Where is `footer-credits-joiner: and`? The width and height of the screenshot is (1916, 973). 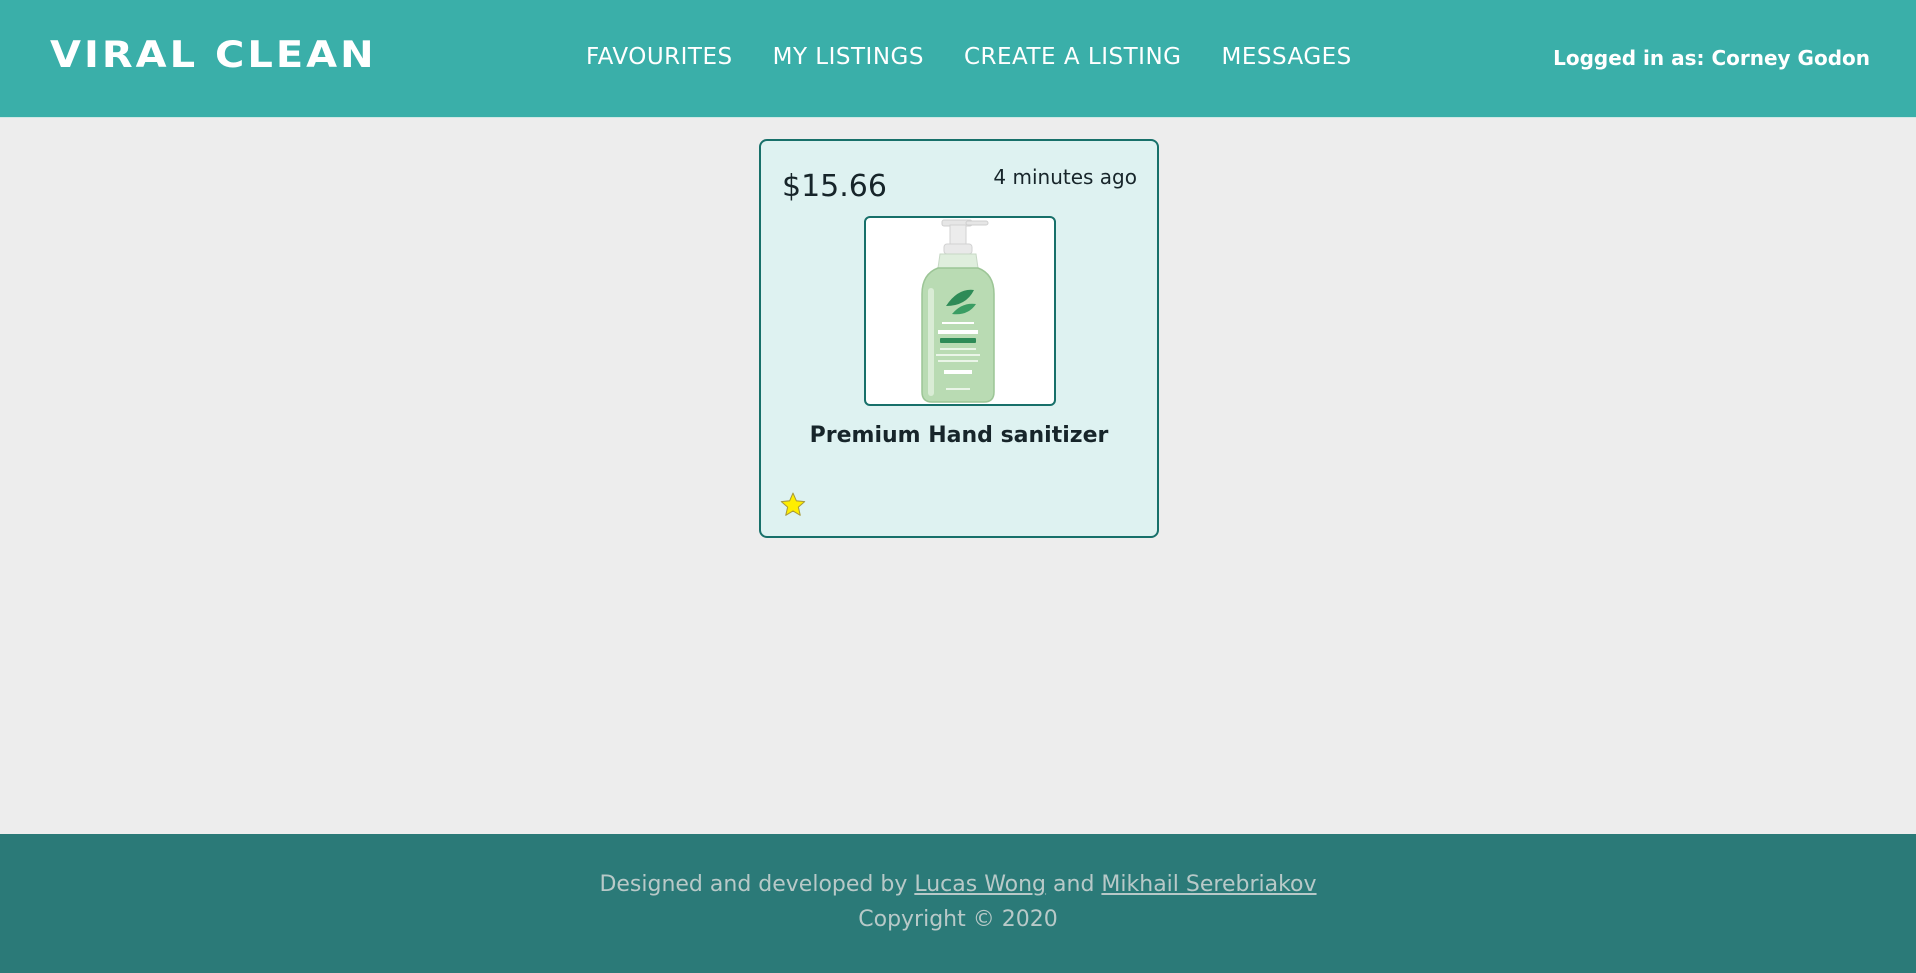 footer-credits-joiner: and is located at coordinates (1074, 884).